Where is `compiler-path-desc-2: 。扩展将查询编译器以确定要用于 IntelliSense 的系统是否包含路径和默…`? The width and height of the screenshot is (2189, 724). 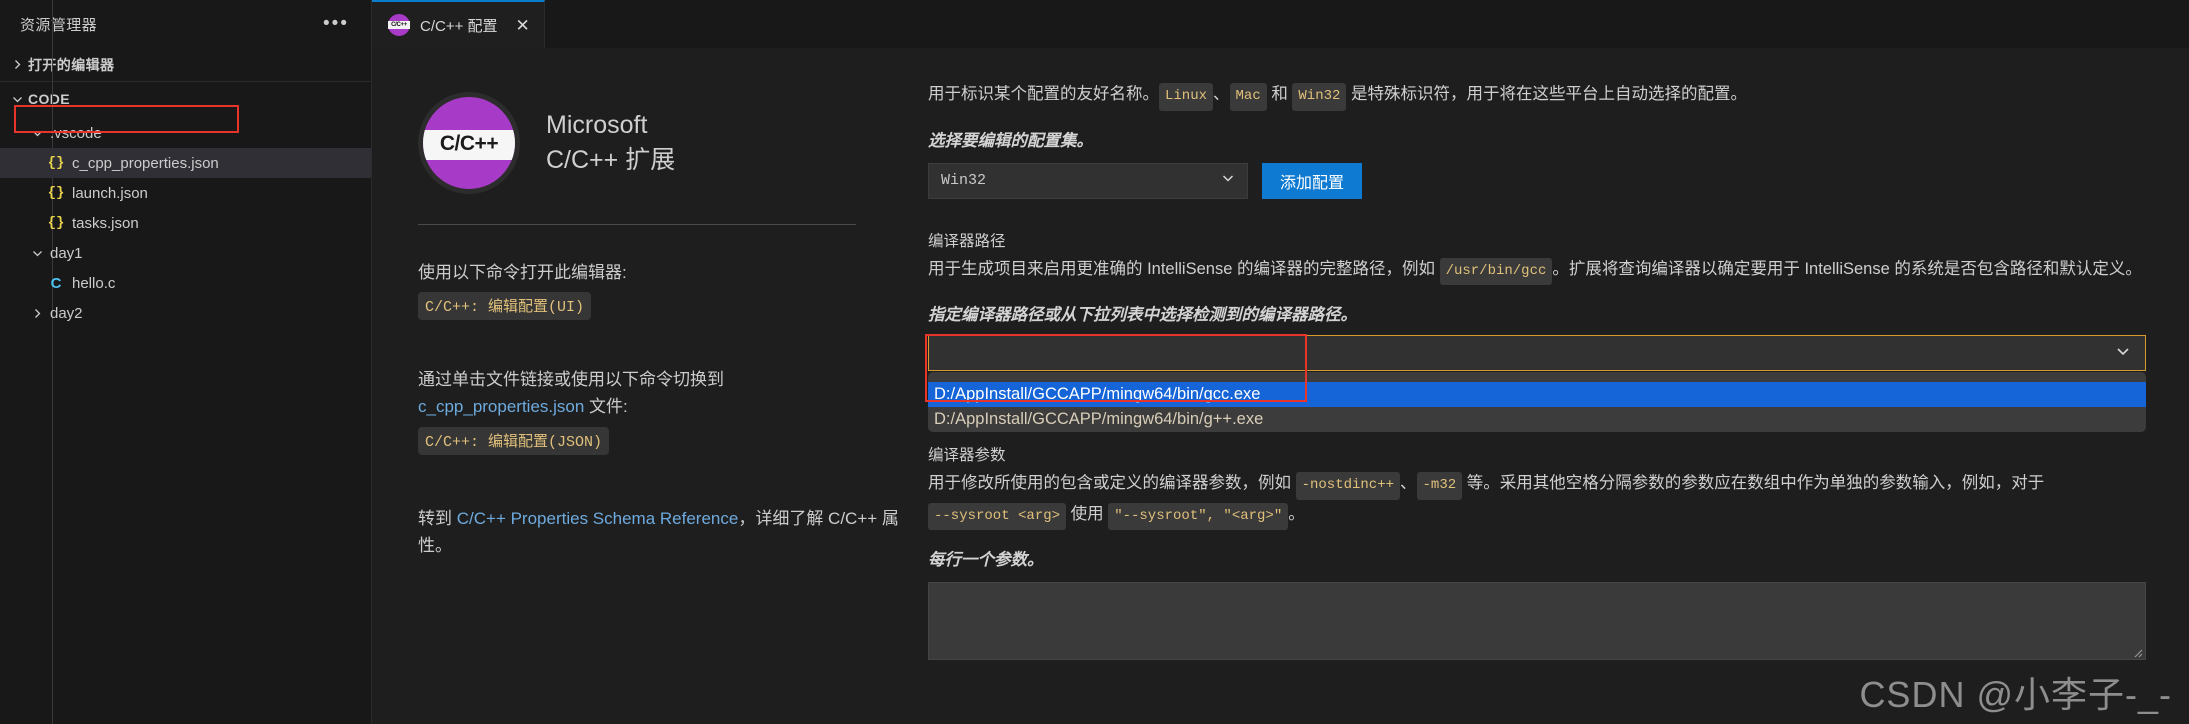 compiler-path-desc-2: 。扩展将查询编译器以确定要用于 IntelliSense 的系统是否包含路径和默… is located at coordinates (1847, 268).